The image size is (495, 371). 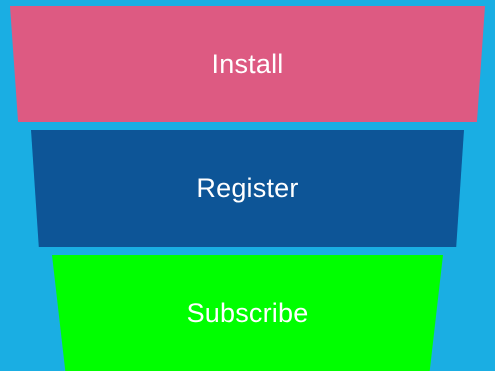 I want to click on funnel-stage-subscribe-label: Subscribe, so click(x=247, y=312).